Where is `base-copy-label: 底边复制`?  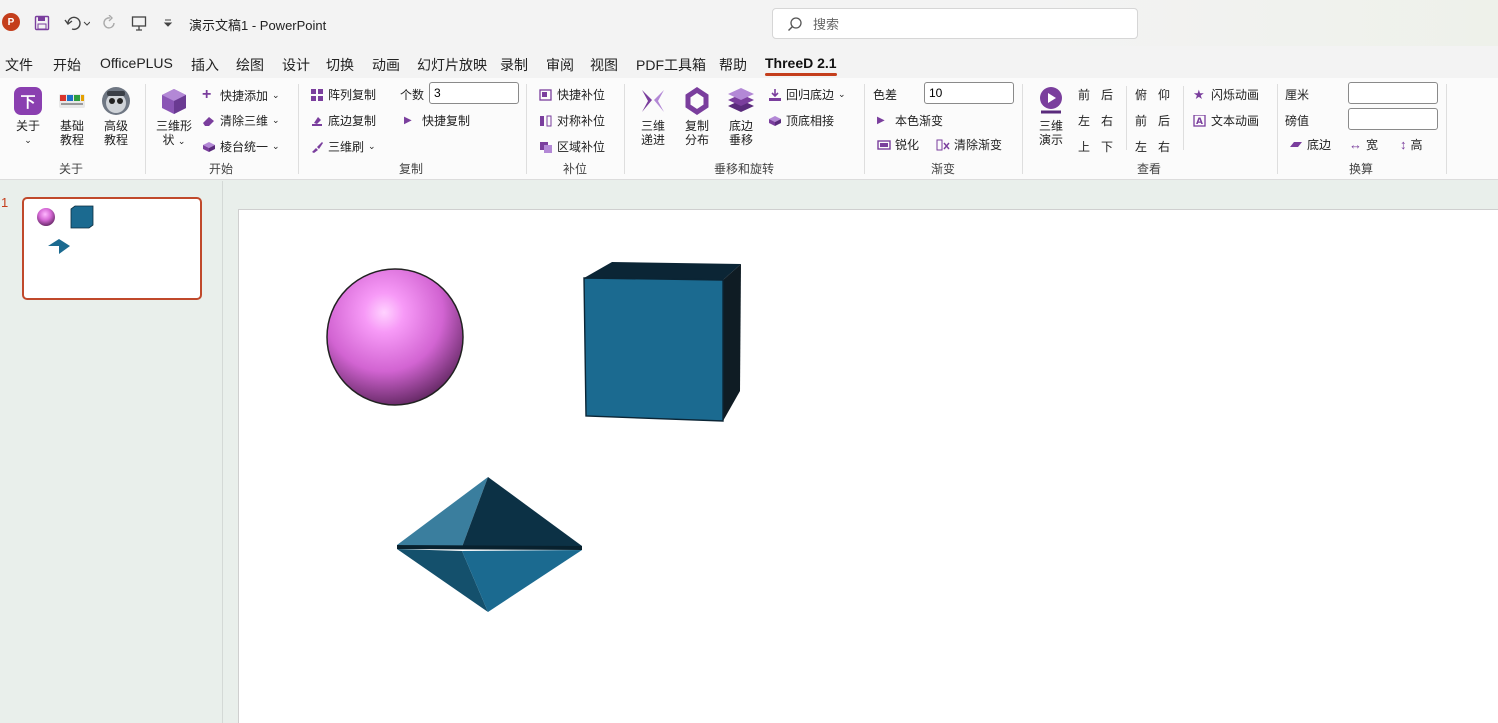 base-copy-label: 底边复制 is located at coordinates (352, 121).